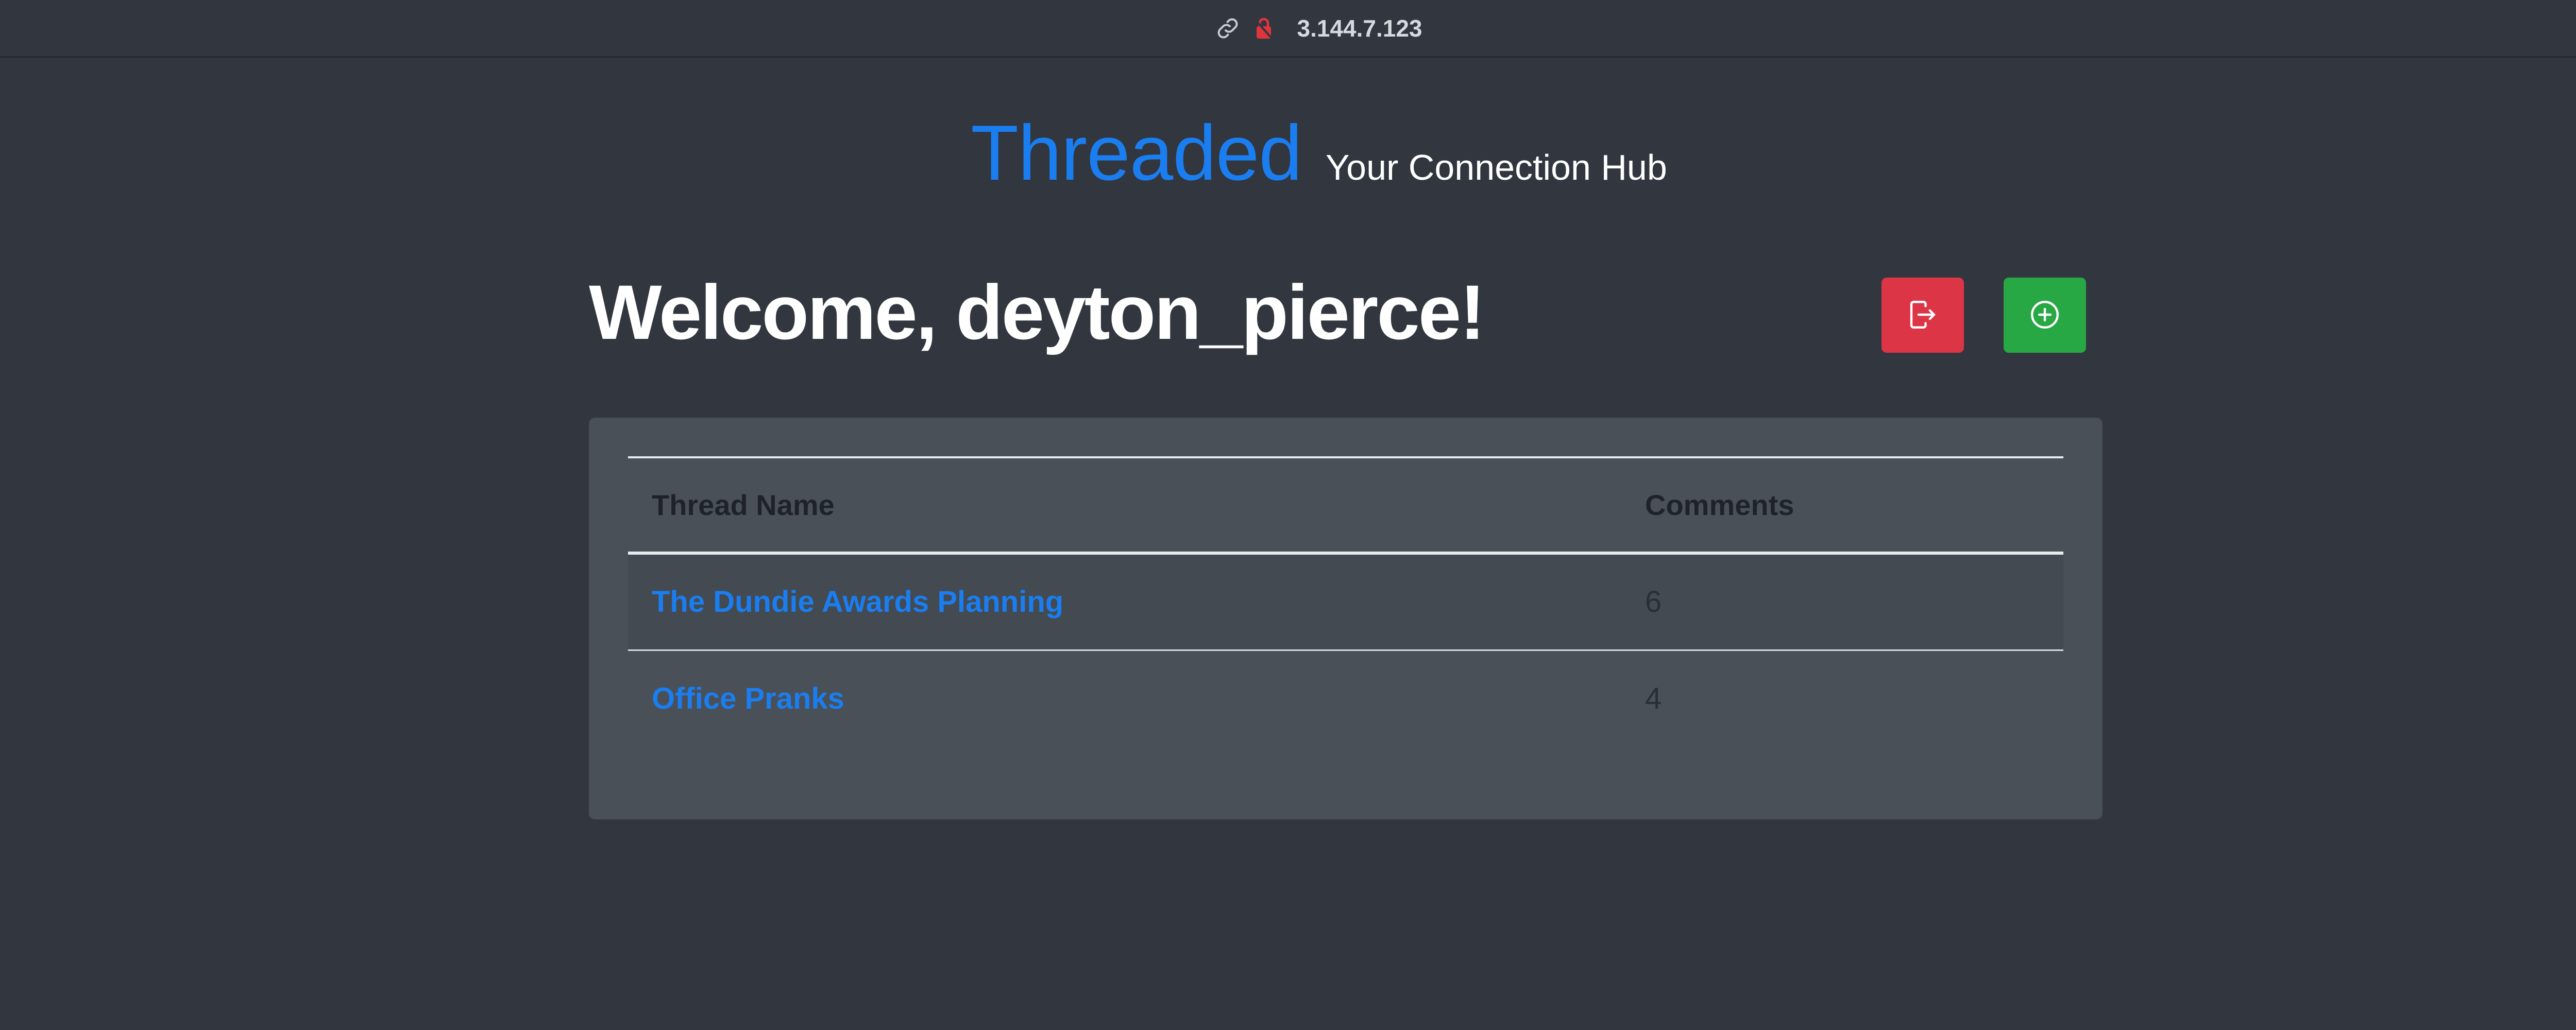 This screenshot has height=1030, width=2576. Describe the element at coordinates (1227, 29) in the screenshot. I see `link-icon` at that location.